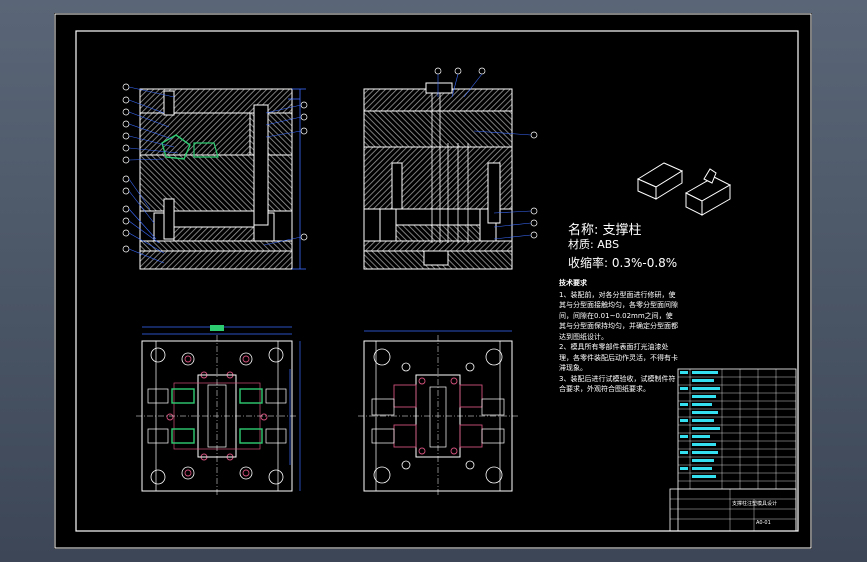  Describe the element at coordinates (581, 244) in the screenshot. I see `part-material-label: 材质:` at that location.